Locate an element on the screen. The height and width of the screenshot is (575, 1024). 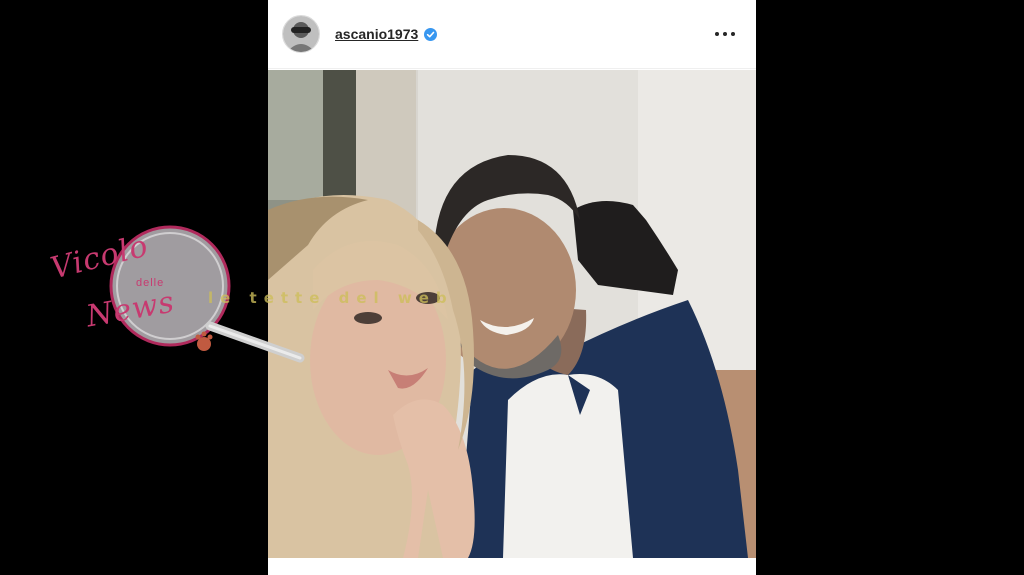
profile-avatar is located at coordinates (301, 34).